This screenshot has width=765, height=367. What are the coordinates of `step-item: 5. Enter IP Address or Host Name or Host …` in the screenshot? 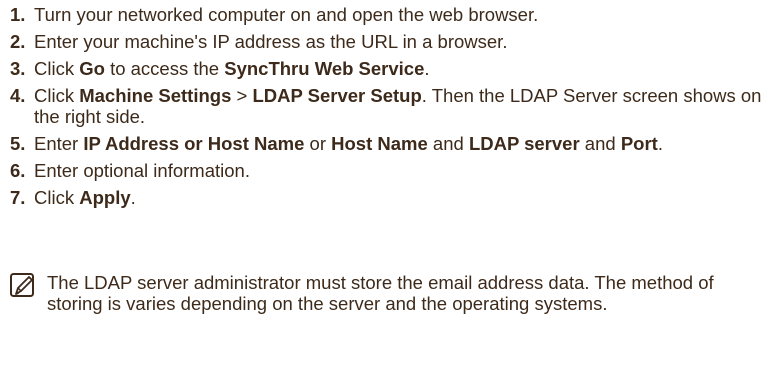 It's located at (382, 143).